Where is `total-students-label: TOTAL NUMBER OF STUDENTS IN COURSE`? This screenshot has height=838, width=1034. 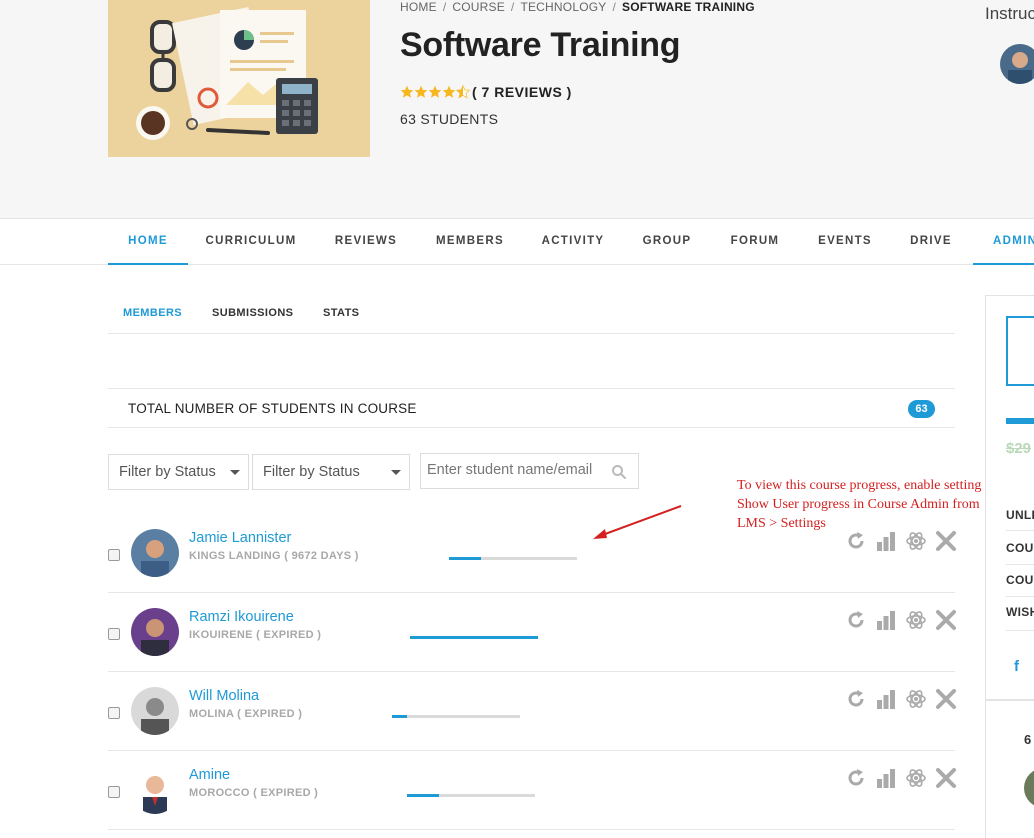
total-students-label: TOTAL NUMBER OF STUDENTS IN COURSE is located at coordinates (272, 408).